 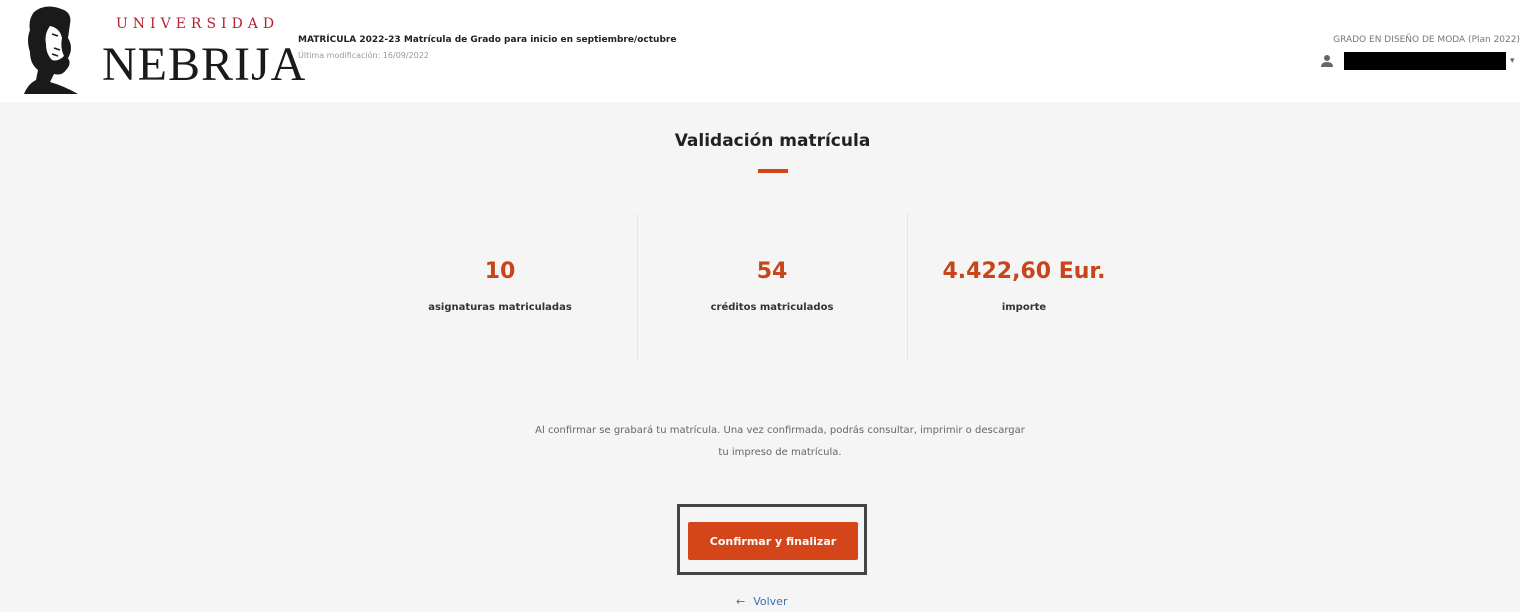 I want to click on confirm-finish-button: Confirmar y finalizar, so click(x=773, y=541).